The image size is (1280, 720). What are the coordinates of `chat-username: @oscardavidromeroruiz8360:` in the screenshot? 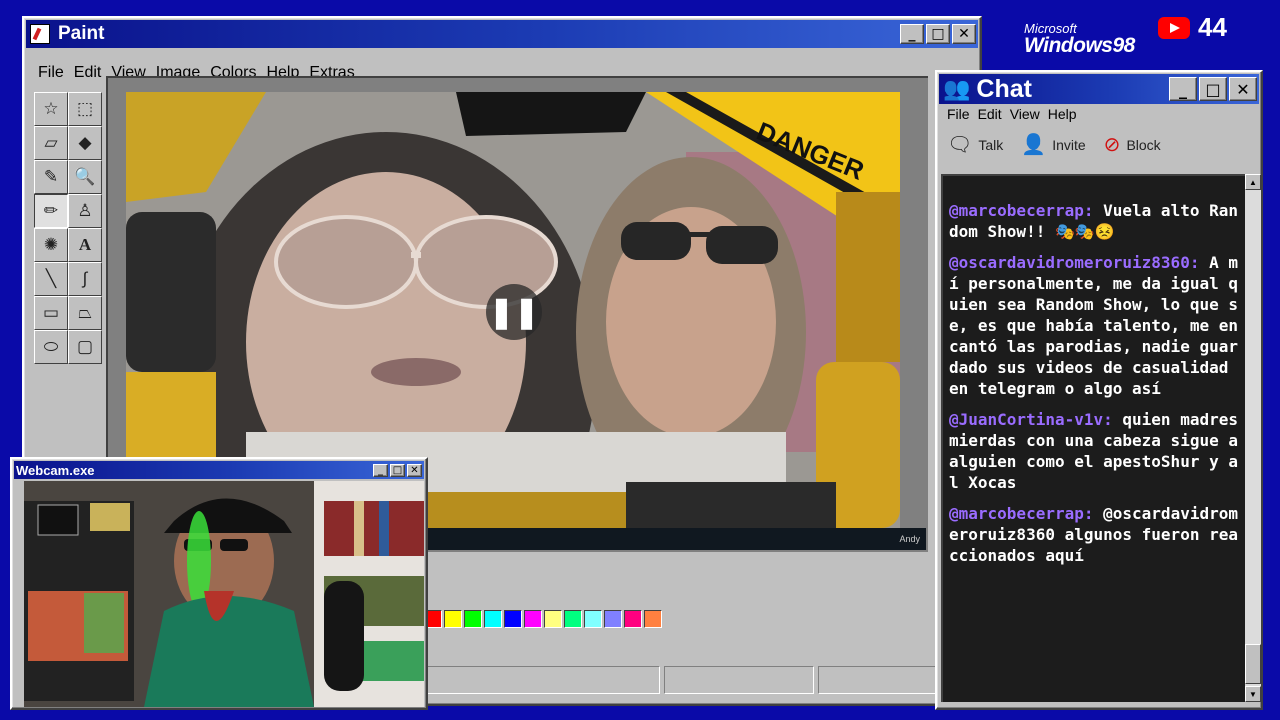 It's located at (1074, 262).